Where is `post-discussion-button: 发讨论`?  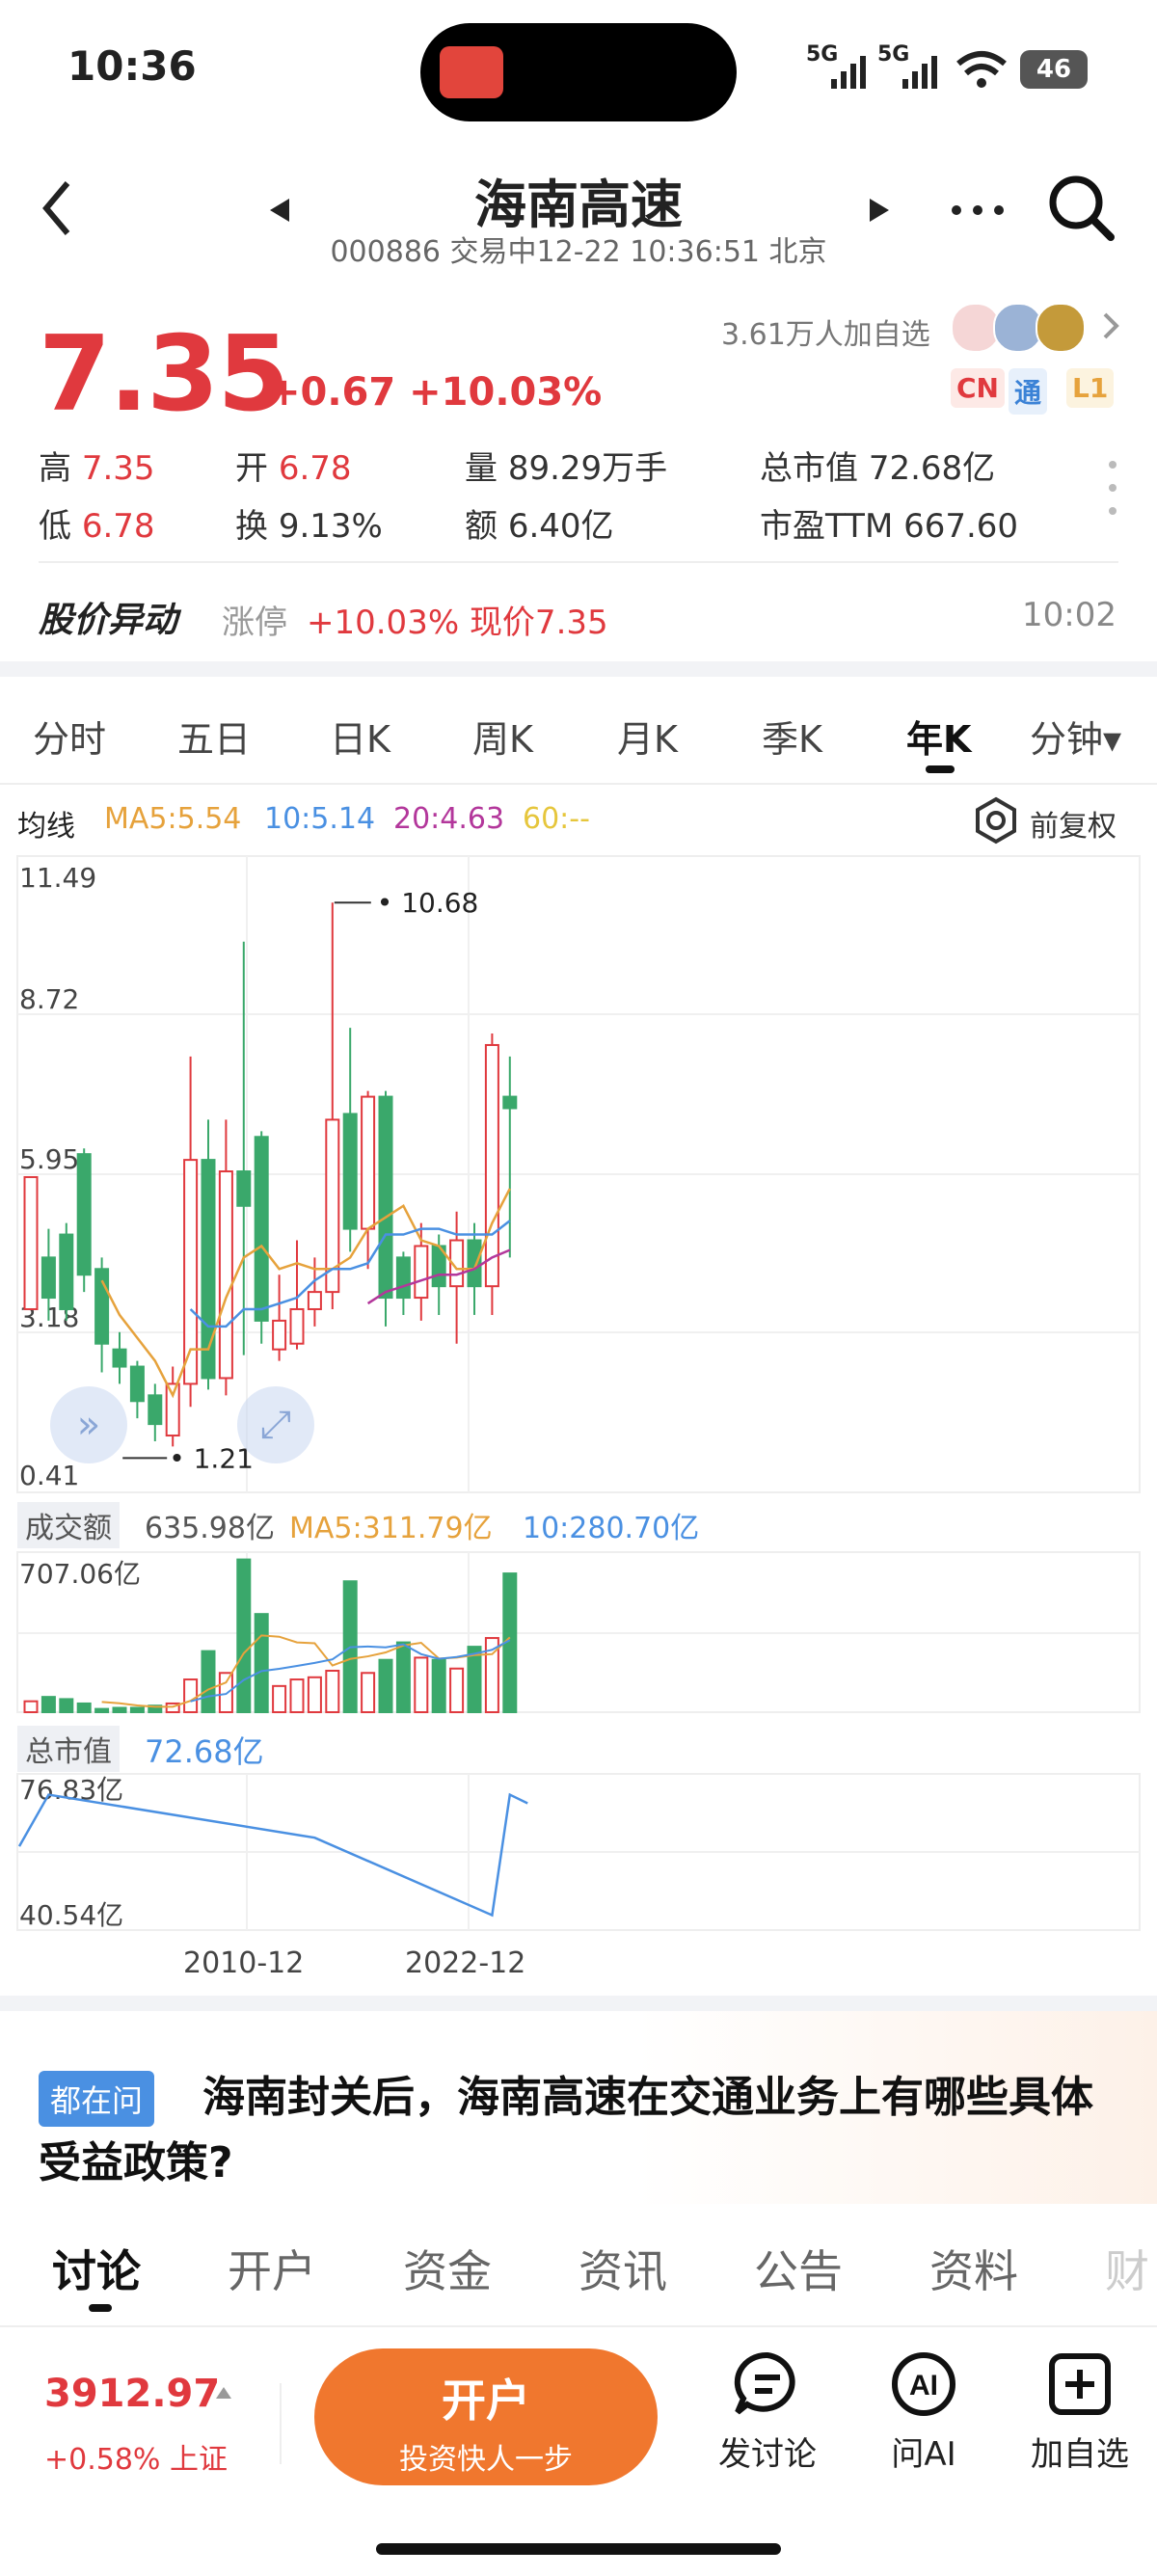 post-discussion-button: 发讨论 is located at coordinates (767, 2413).